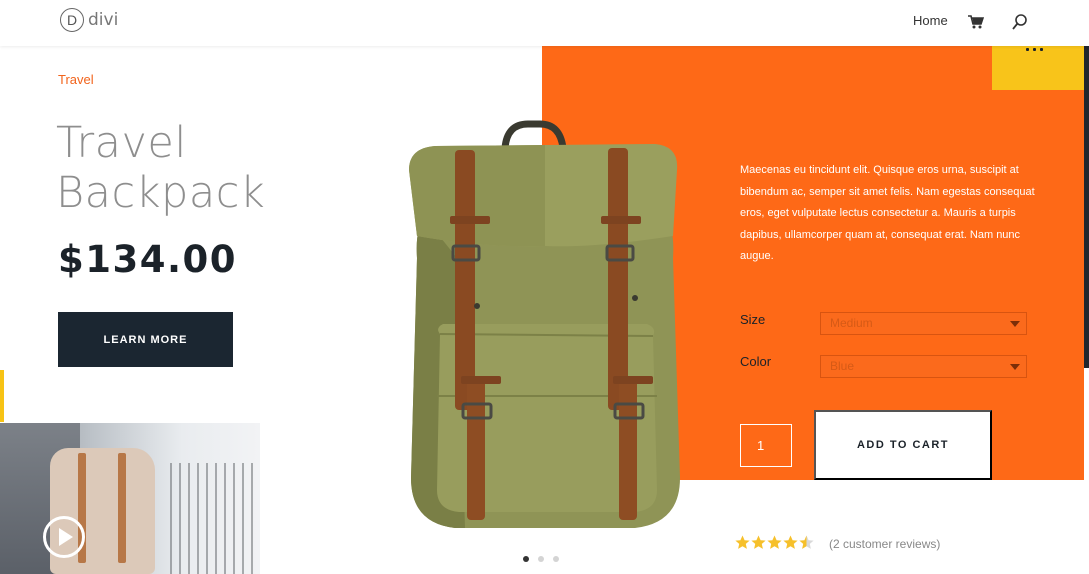 The image size is (1089, 574). I want to click on size-label: Size, so click(753, 319).